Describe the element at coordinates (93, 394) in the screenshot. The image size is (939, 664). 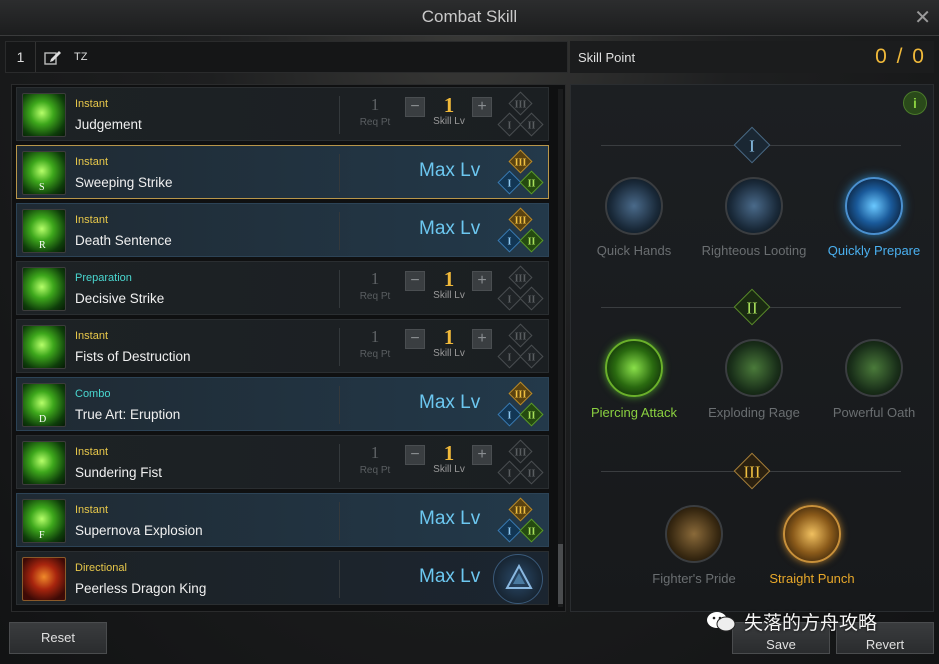
I see `skill-type: Combo` at that location.